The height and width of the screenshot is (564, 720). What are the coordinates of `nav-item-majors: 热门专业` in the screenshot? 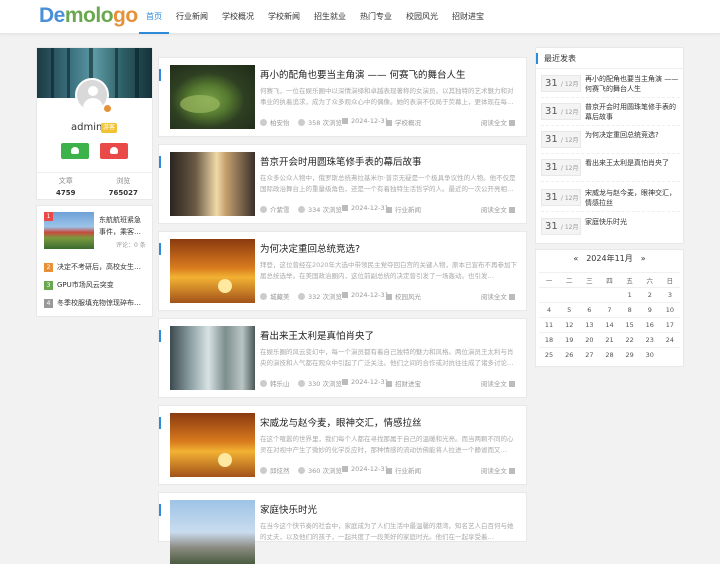 It's located at (376, 17).